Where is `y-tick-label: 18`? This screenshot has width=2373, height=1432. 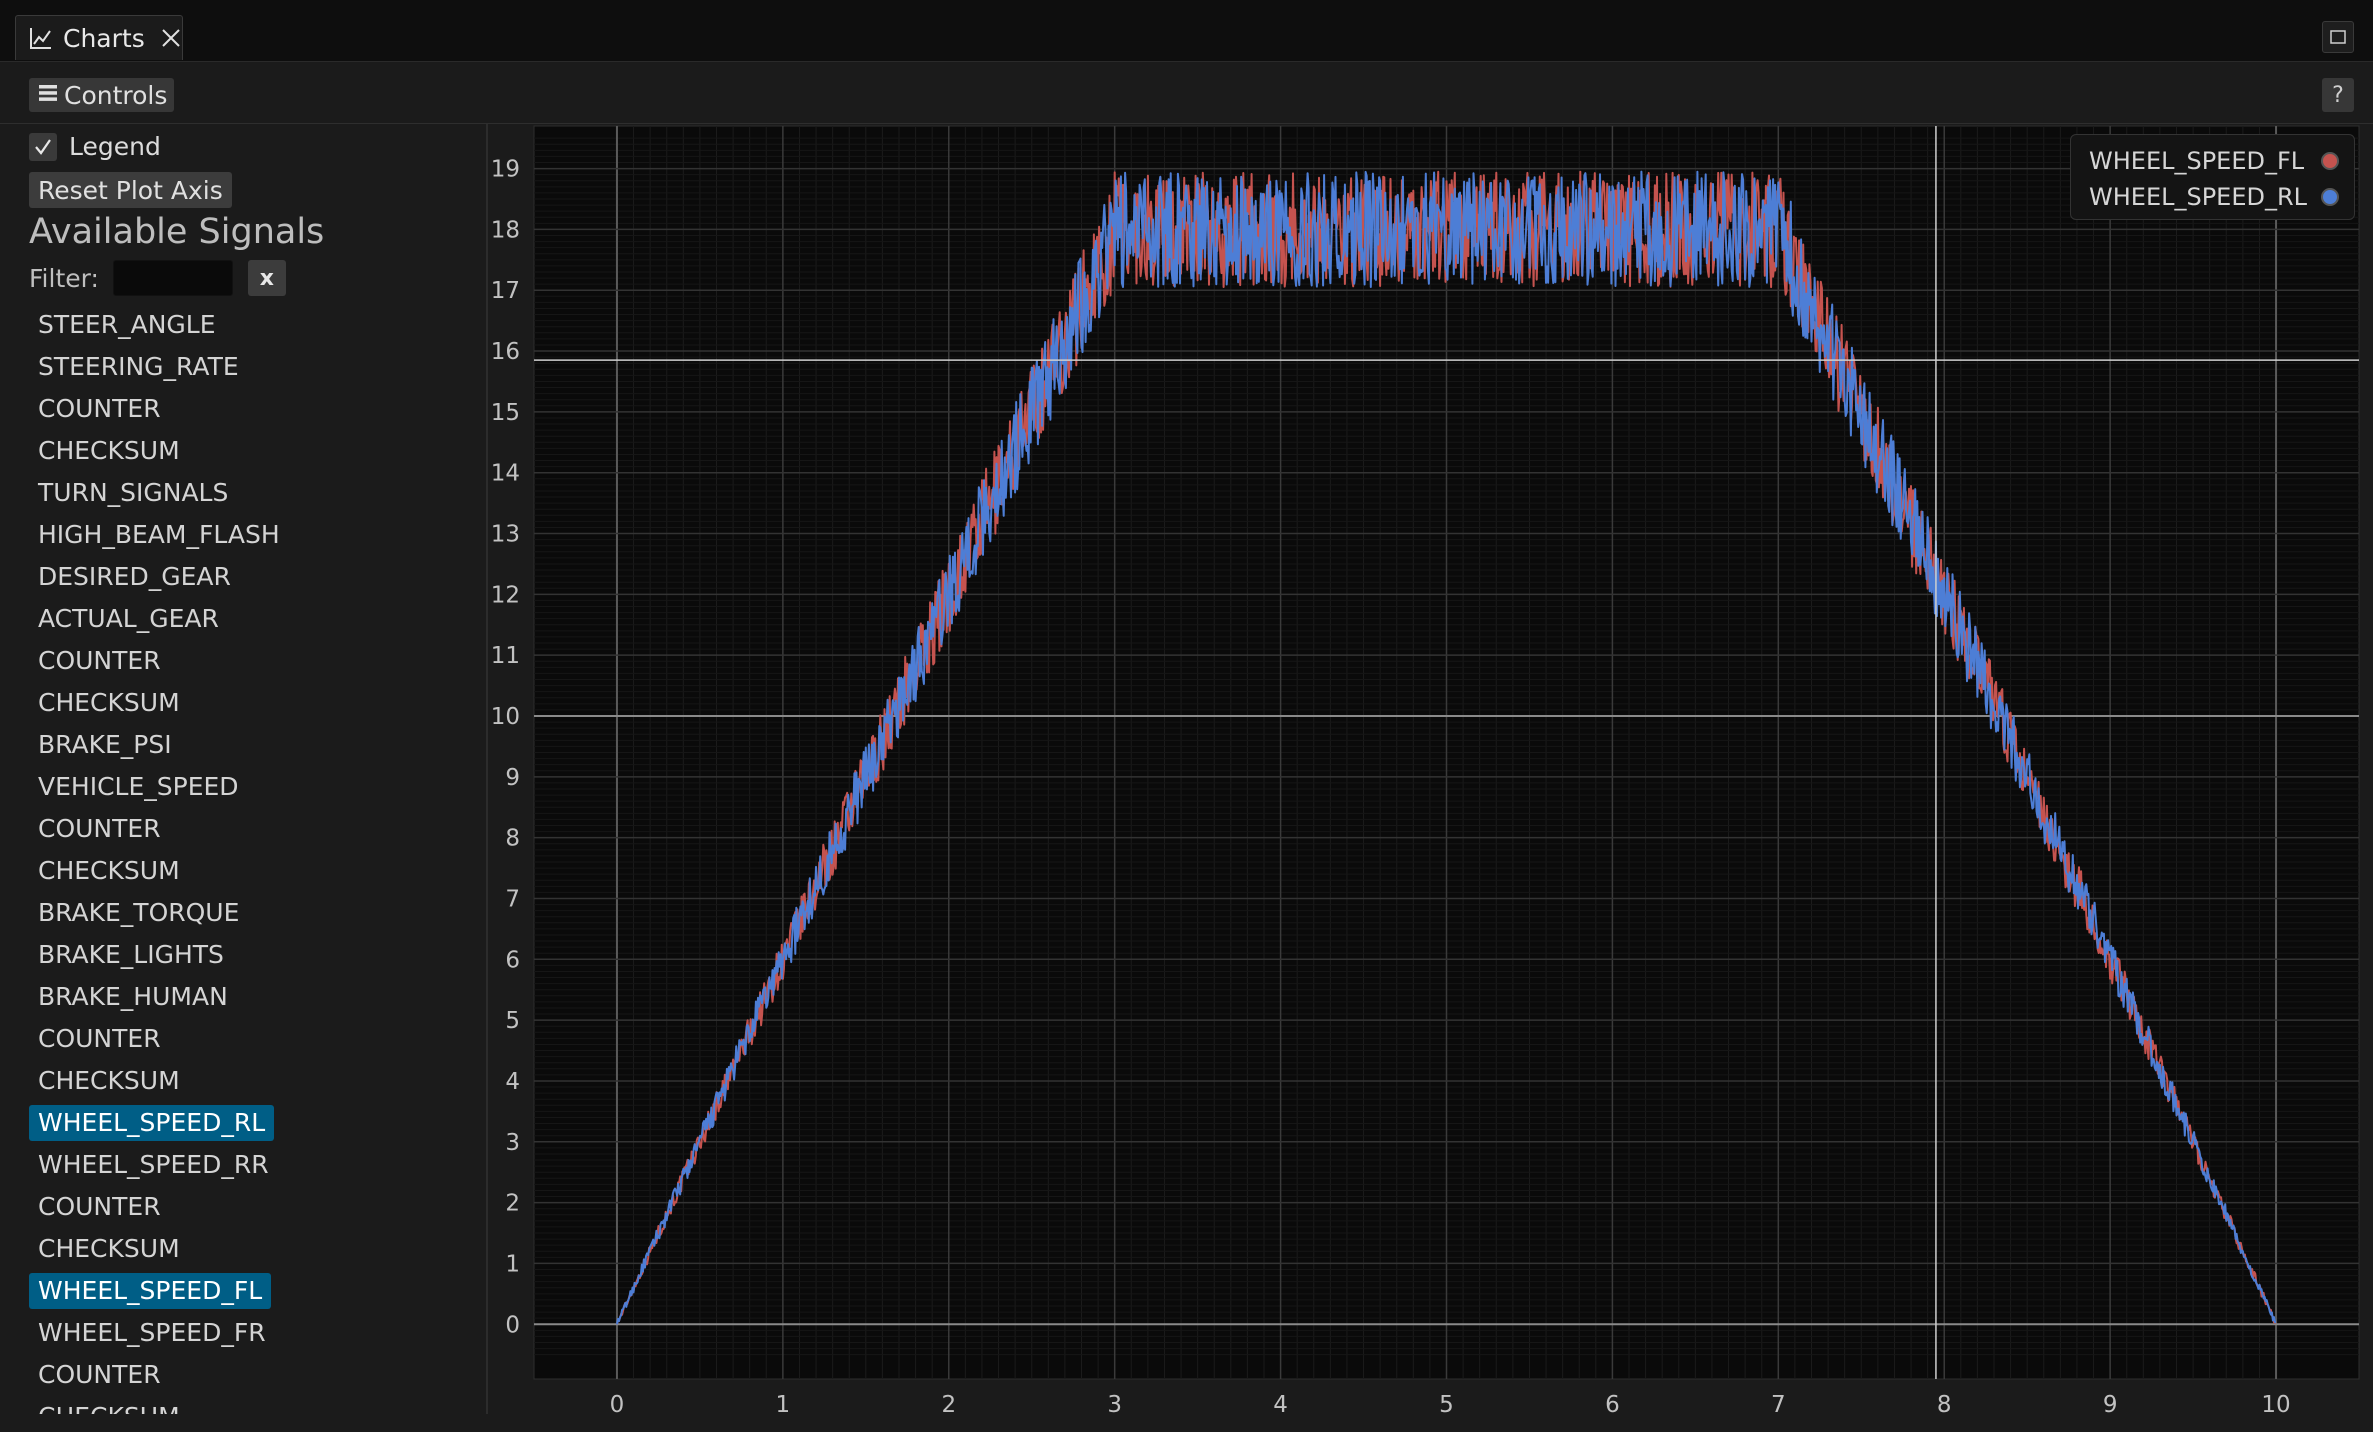
y-tick-label: 18 is located at coordinates (505, 230).